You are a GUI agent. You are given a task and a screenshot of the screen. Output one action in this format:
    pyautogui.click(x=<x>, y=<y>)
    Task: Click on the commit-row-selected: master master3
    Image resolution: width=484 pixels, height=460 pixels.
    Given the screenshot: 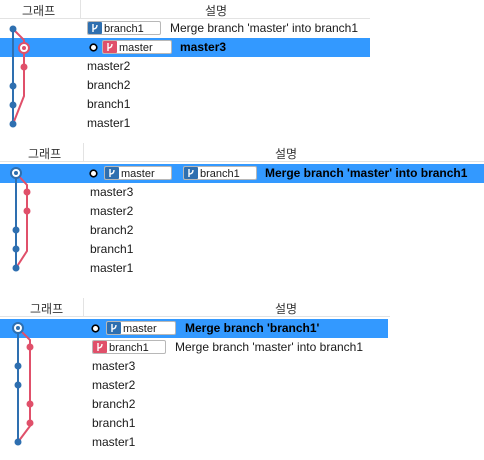 What is the action you would take?
    pyautogui.click(x=185, y=47)
    